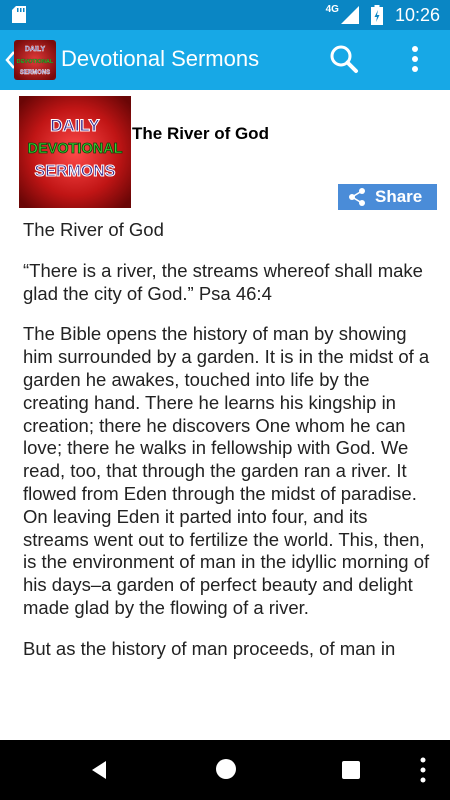 The height and width of the screenshot is (800, 450). I want to click on post-thumbnail: DAILY DEVOTIONAL SERMONS, so click(75, 152).